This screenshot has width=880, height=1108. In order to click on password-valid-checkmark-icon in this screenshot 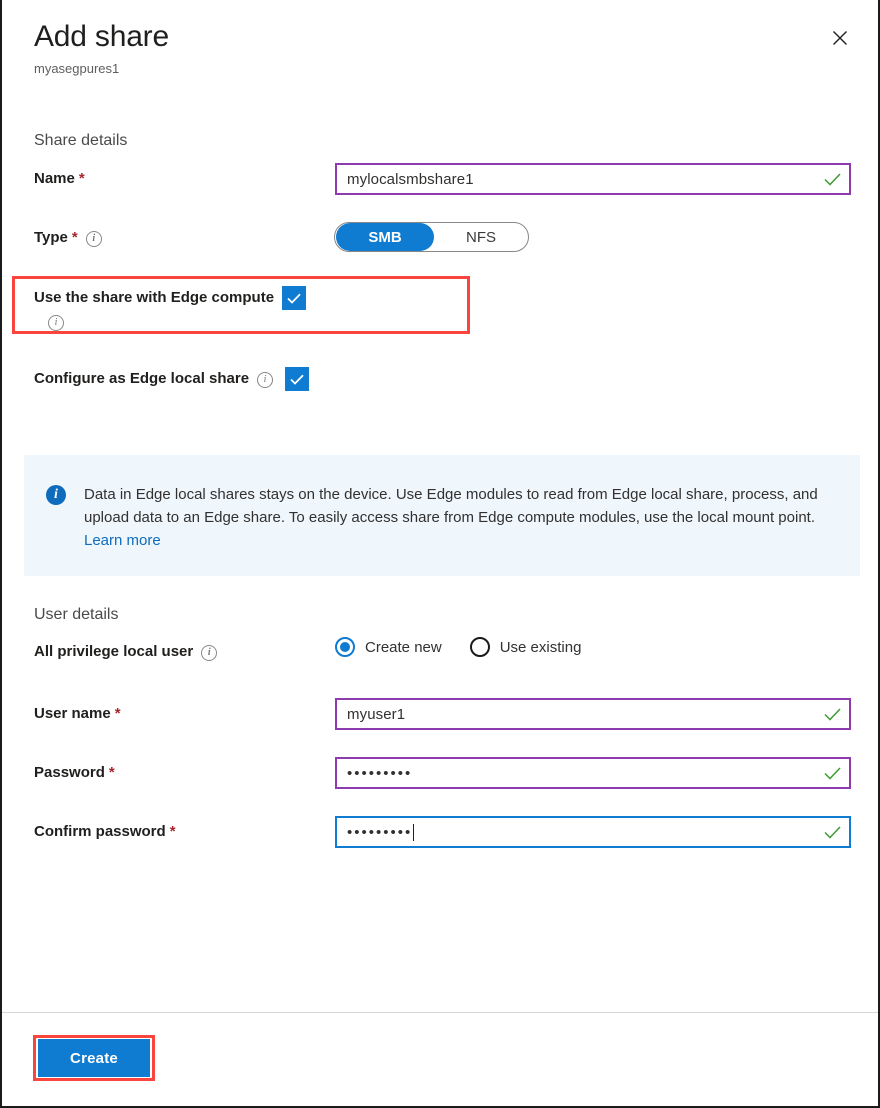, I will do `click(832, 773)`.